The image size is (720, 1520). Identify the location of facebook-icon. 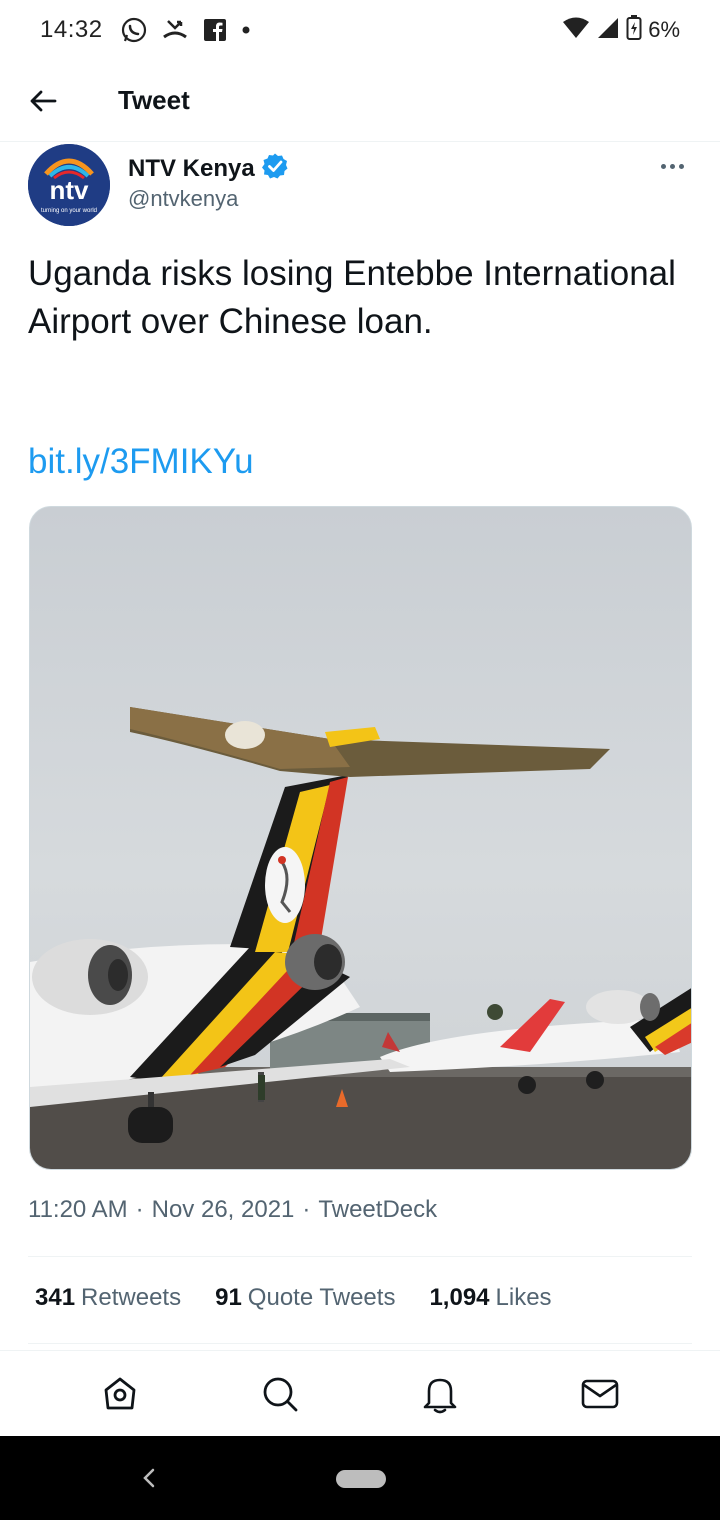
(215, 30).